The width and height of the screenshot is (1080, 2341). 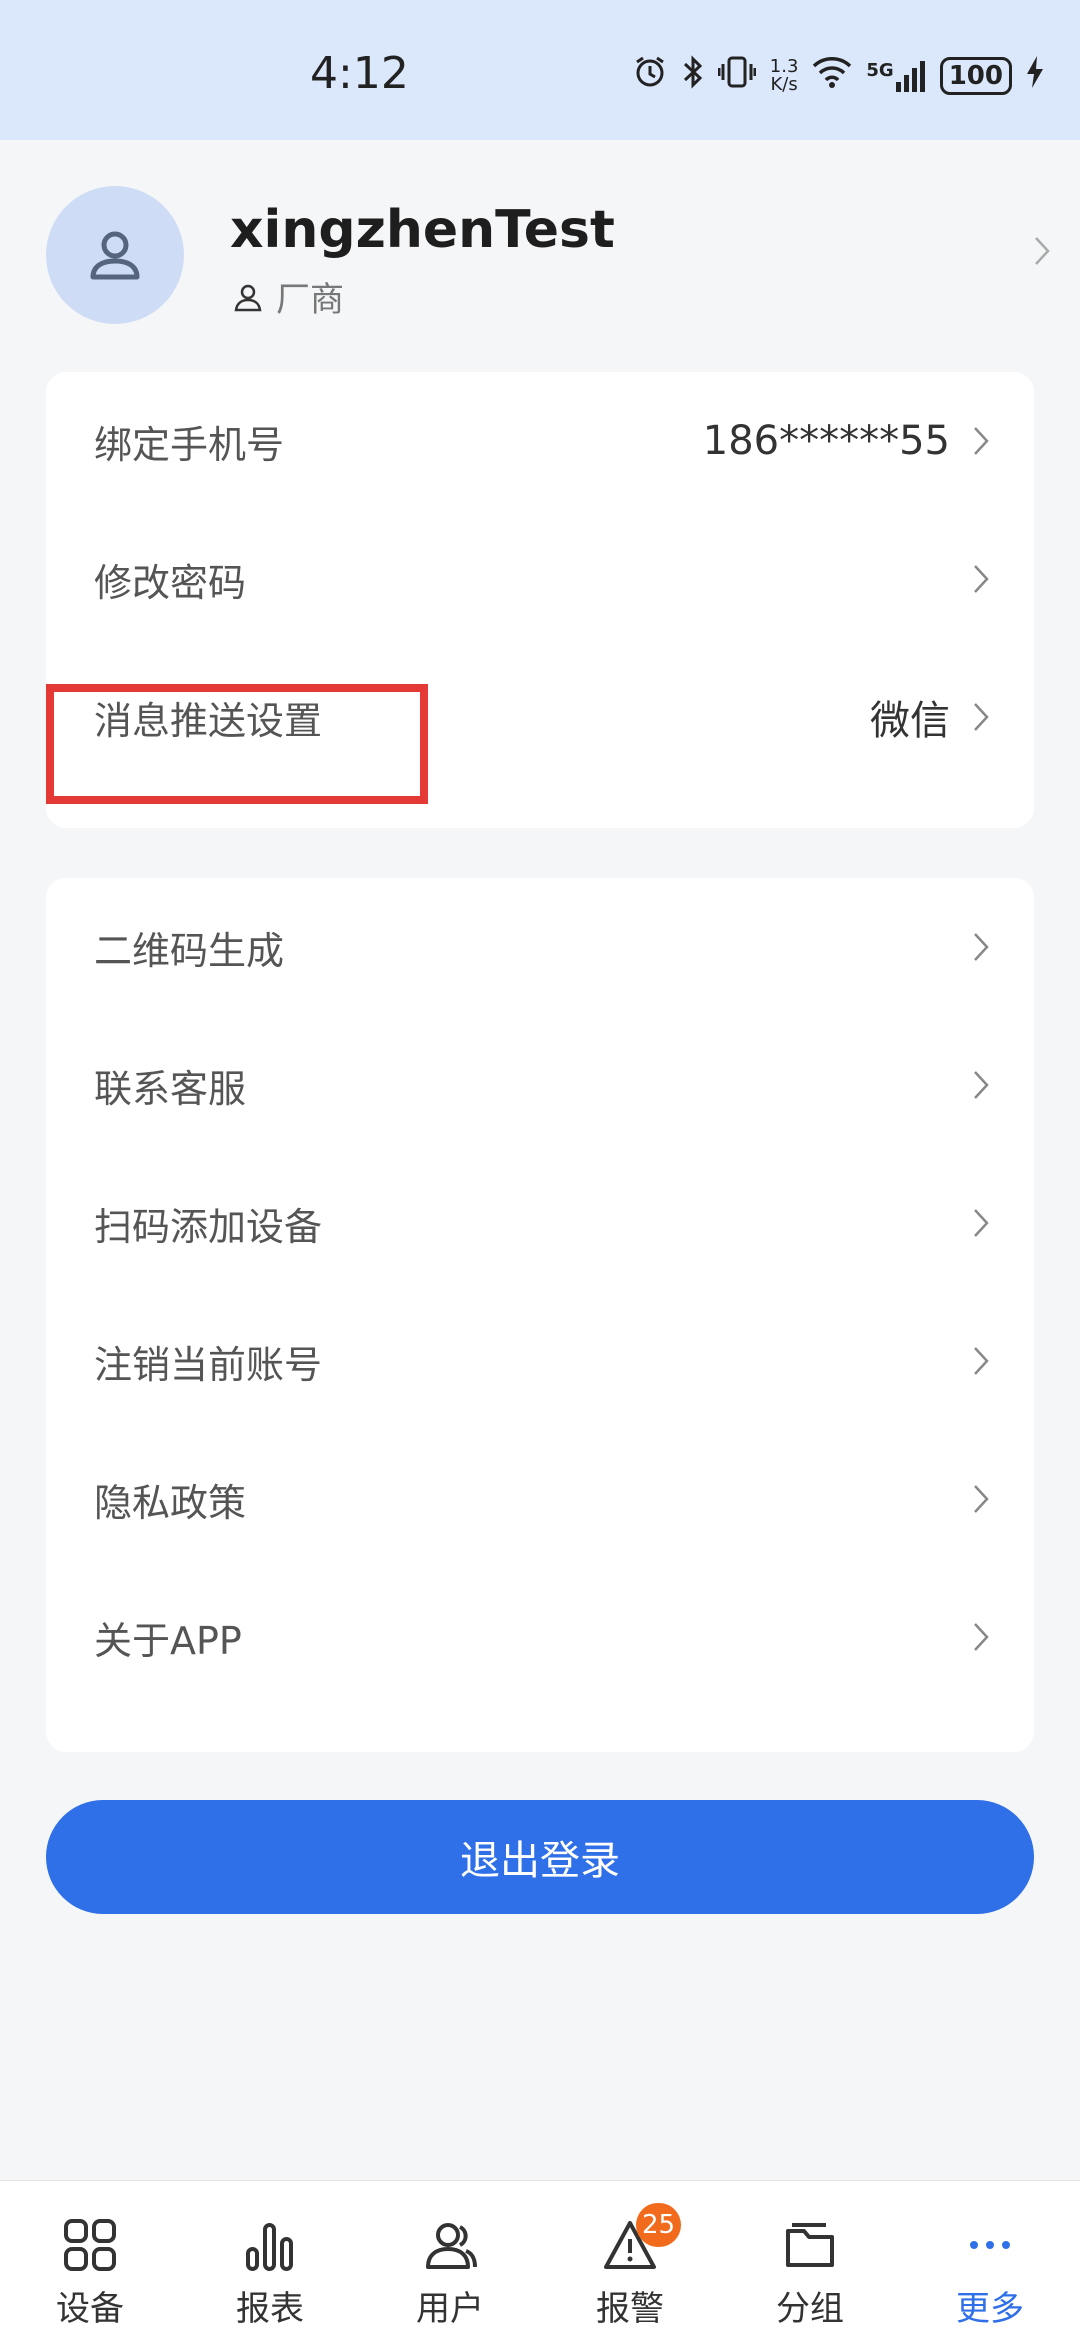 I want to click on tab-more: 更多, so click(x=990, y=2261).